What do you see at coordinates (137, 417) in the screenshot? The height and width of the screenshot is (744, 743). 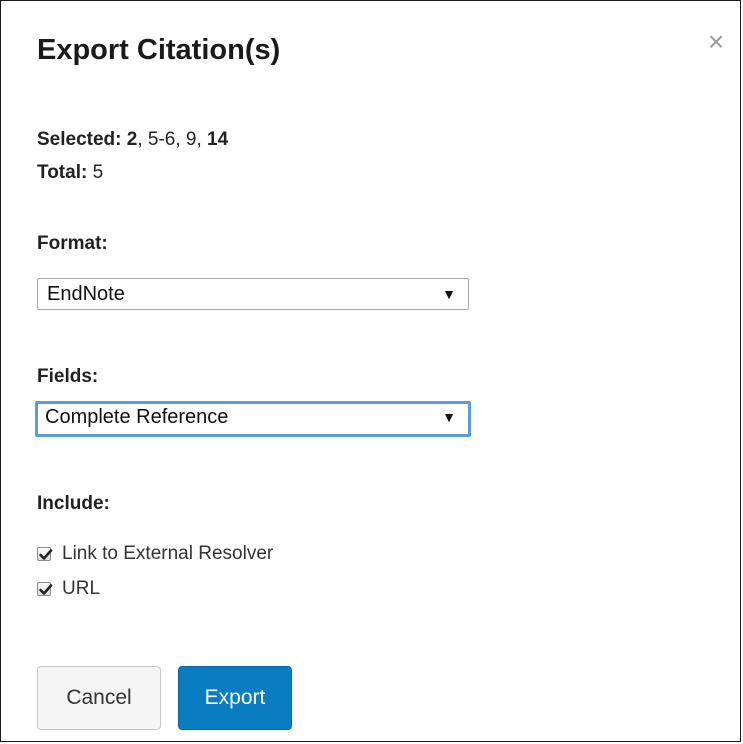 I see `fields-select-value: Complete Reference` at bounding box center [137, 417].